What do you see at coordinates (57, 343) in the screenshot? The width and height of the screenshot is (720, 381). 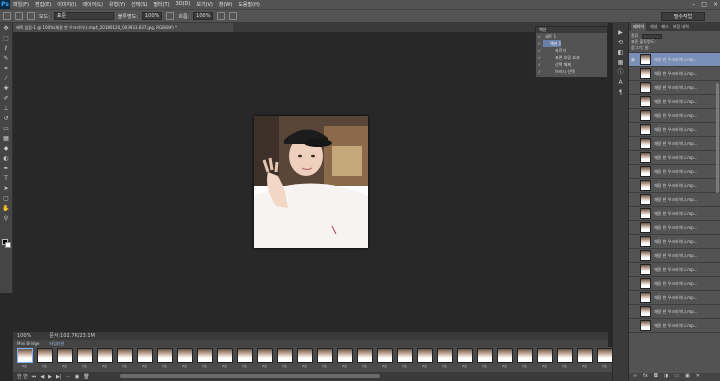 I see `tab-timeline: 타임라인` at bounding box center [57, 343].